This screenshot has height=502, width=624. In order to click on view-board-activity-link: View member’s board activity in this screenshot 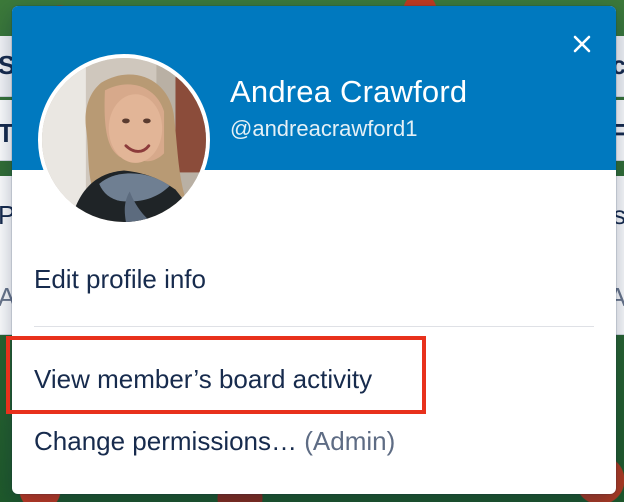, I will do `click(203, 379)`.